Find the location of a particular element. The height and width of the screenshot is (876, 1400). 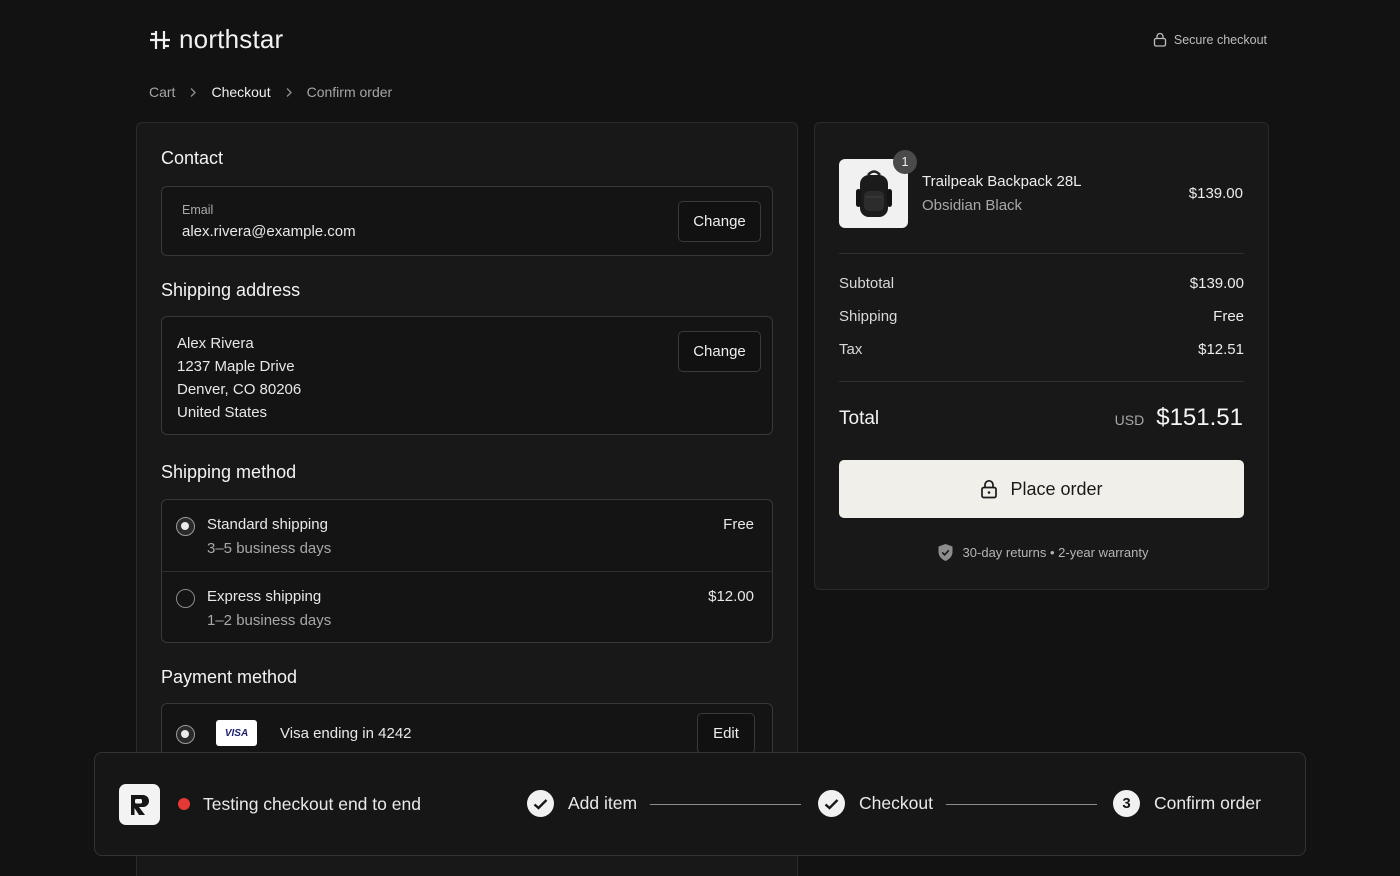

shipping-address-title: Shipping address is located at coordinates (231, 290).